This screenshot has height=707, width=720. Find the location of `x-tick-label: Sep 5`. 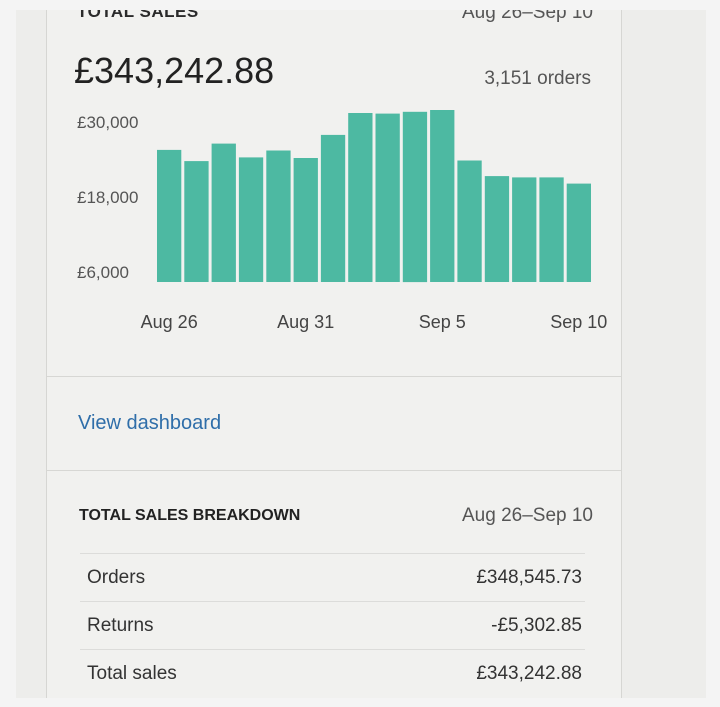

x-tick-label: Sep 5 is located at coordinates (442, 322).